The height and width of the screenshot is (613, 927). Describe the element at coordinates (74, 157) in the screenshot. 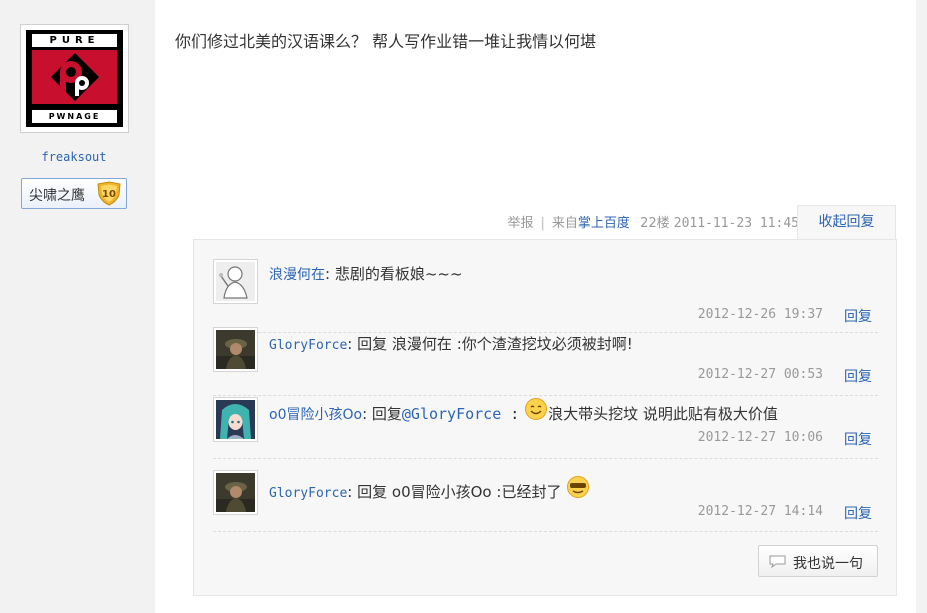

I see `author-username: freaksout` at that location.